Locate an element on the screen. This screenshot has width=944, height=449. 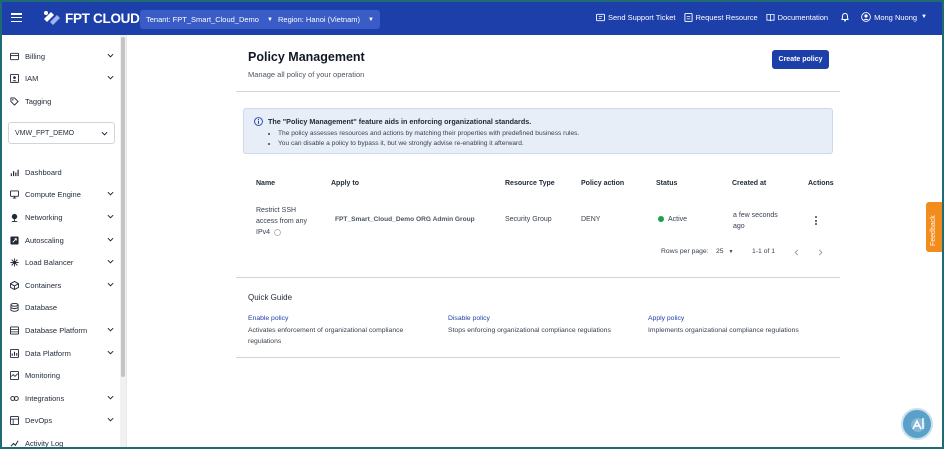
region-select: Region: Hanoi (Vietnam) ▼ is located at coordinates (326, 19).